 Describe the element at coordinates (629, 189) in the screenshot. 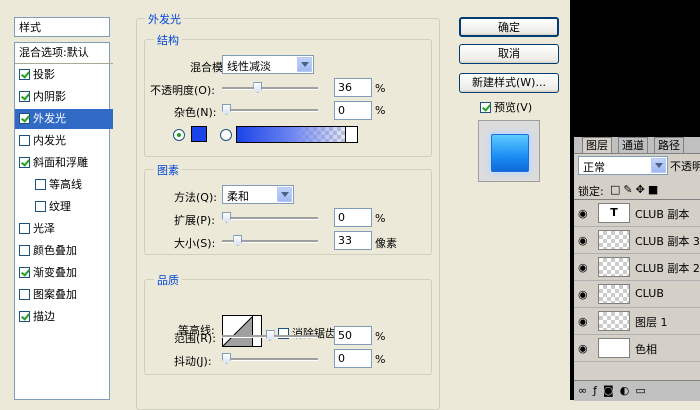

I see `lock-brush-icon: ✎` at that location.